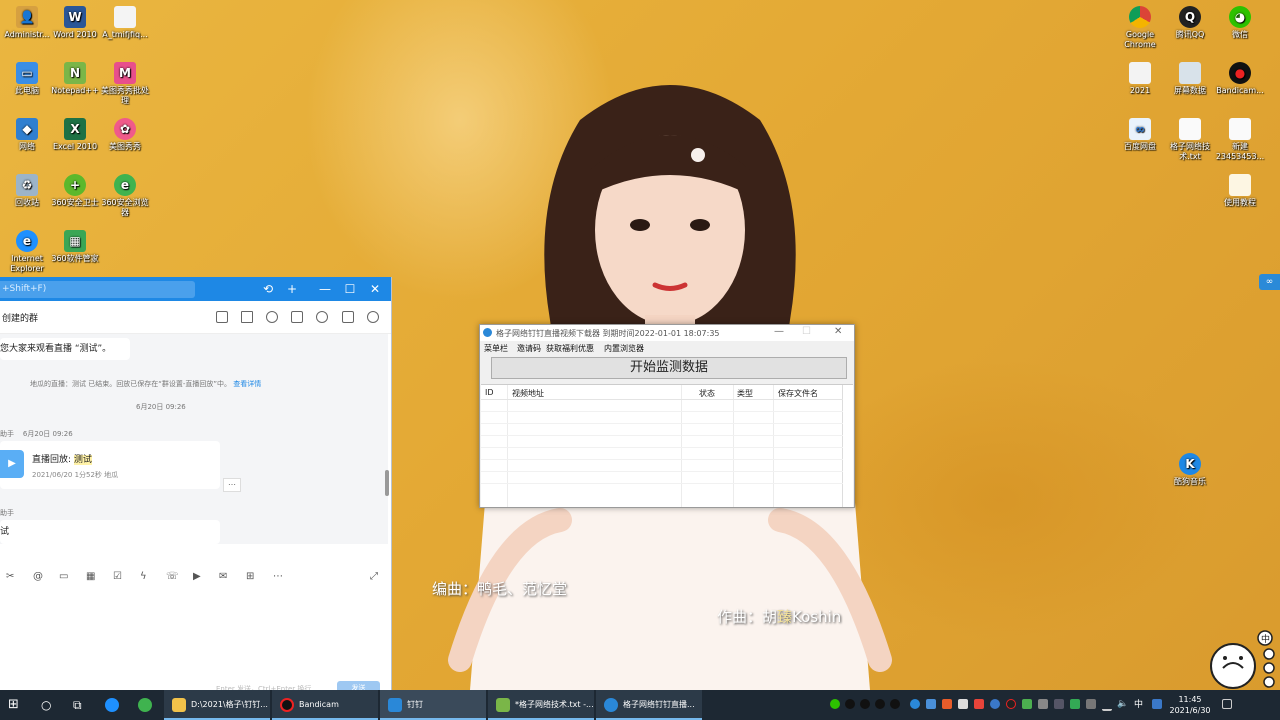  Describe the element at coordinates (117, 576) in the screenshot. I see `task-icon: ☑` at that location.